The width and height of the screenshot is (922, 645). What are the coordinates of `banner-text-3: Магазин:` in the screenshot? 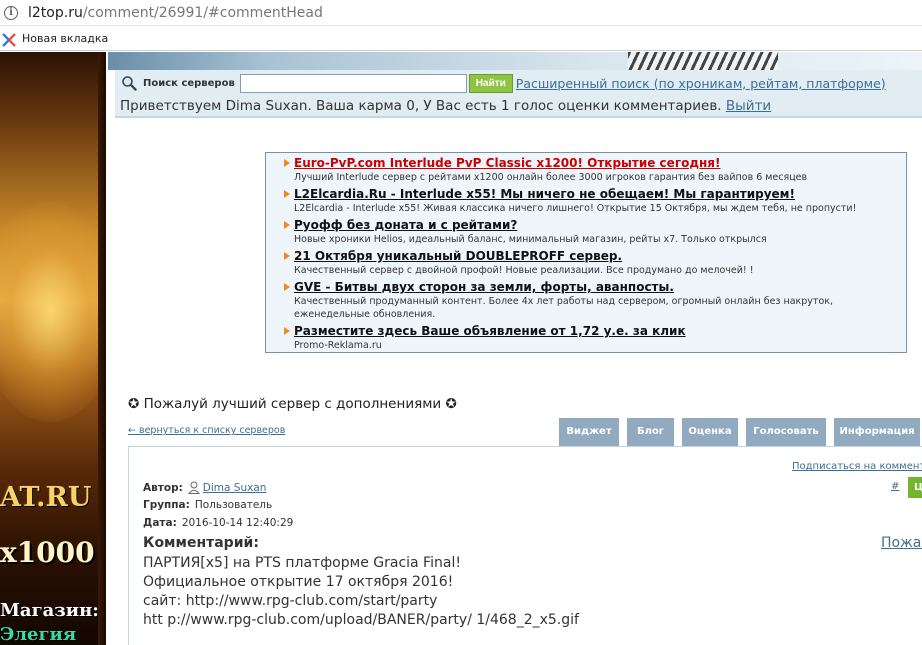 It's located at (49, 610).